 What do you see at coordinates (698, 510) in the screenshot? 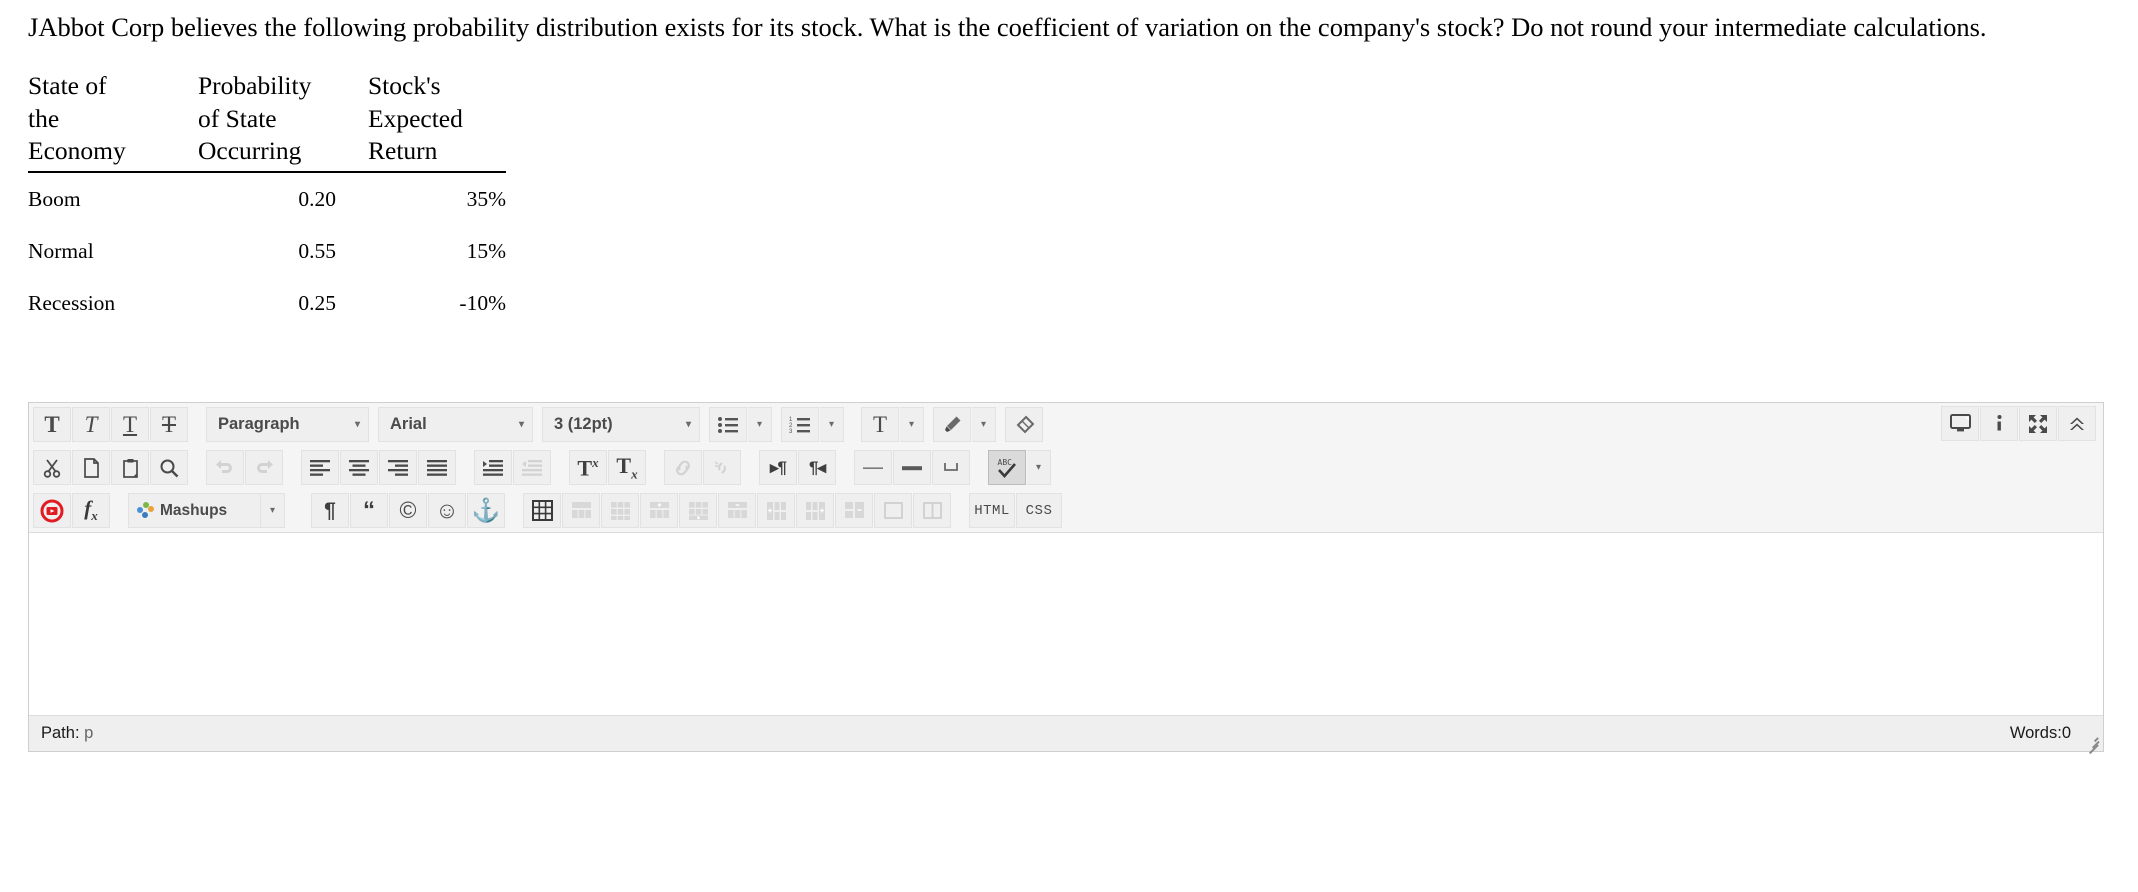
I see `insert-row-below-button` at bounding box center [698, 510].